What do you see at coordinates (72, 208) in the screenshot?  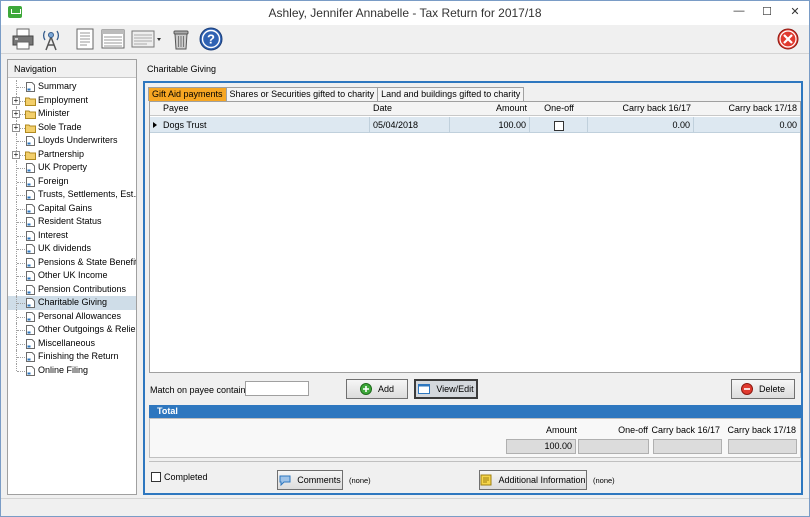 I see `sidebar-item: Capital Gains` at bounding box center [72, 208].